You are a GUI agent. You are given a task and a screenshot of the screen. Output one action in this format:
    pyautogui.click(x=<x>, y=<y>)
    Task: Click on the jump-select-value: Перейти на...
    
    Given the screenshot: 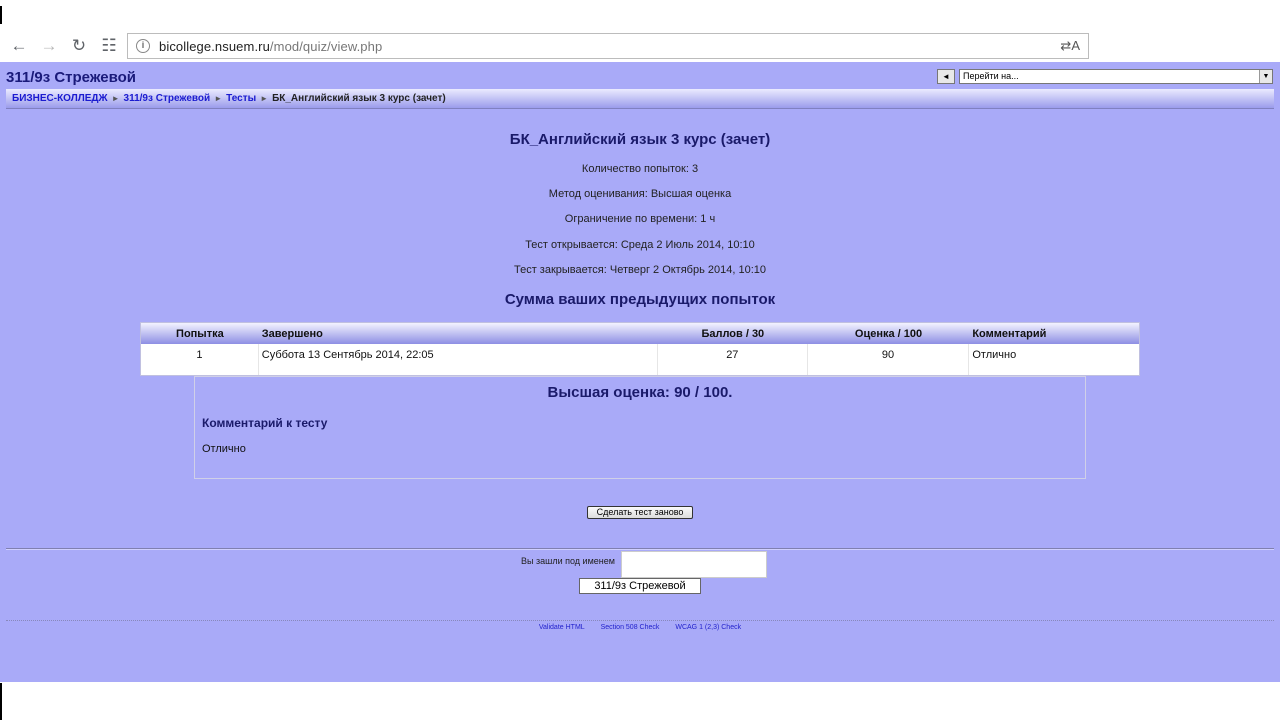 What is the action you would take?
    pyautogui.click(x=991, y=76)
    